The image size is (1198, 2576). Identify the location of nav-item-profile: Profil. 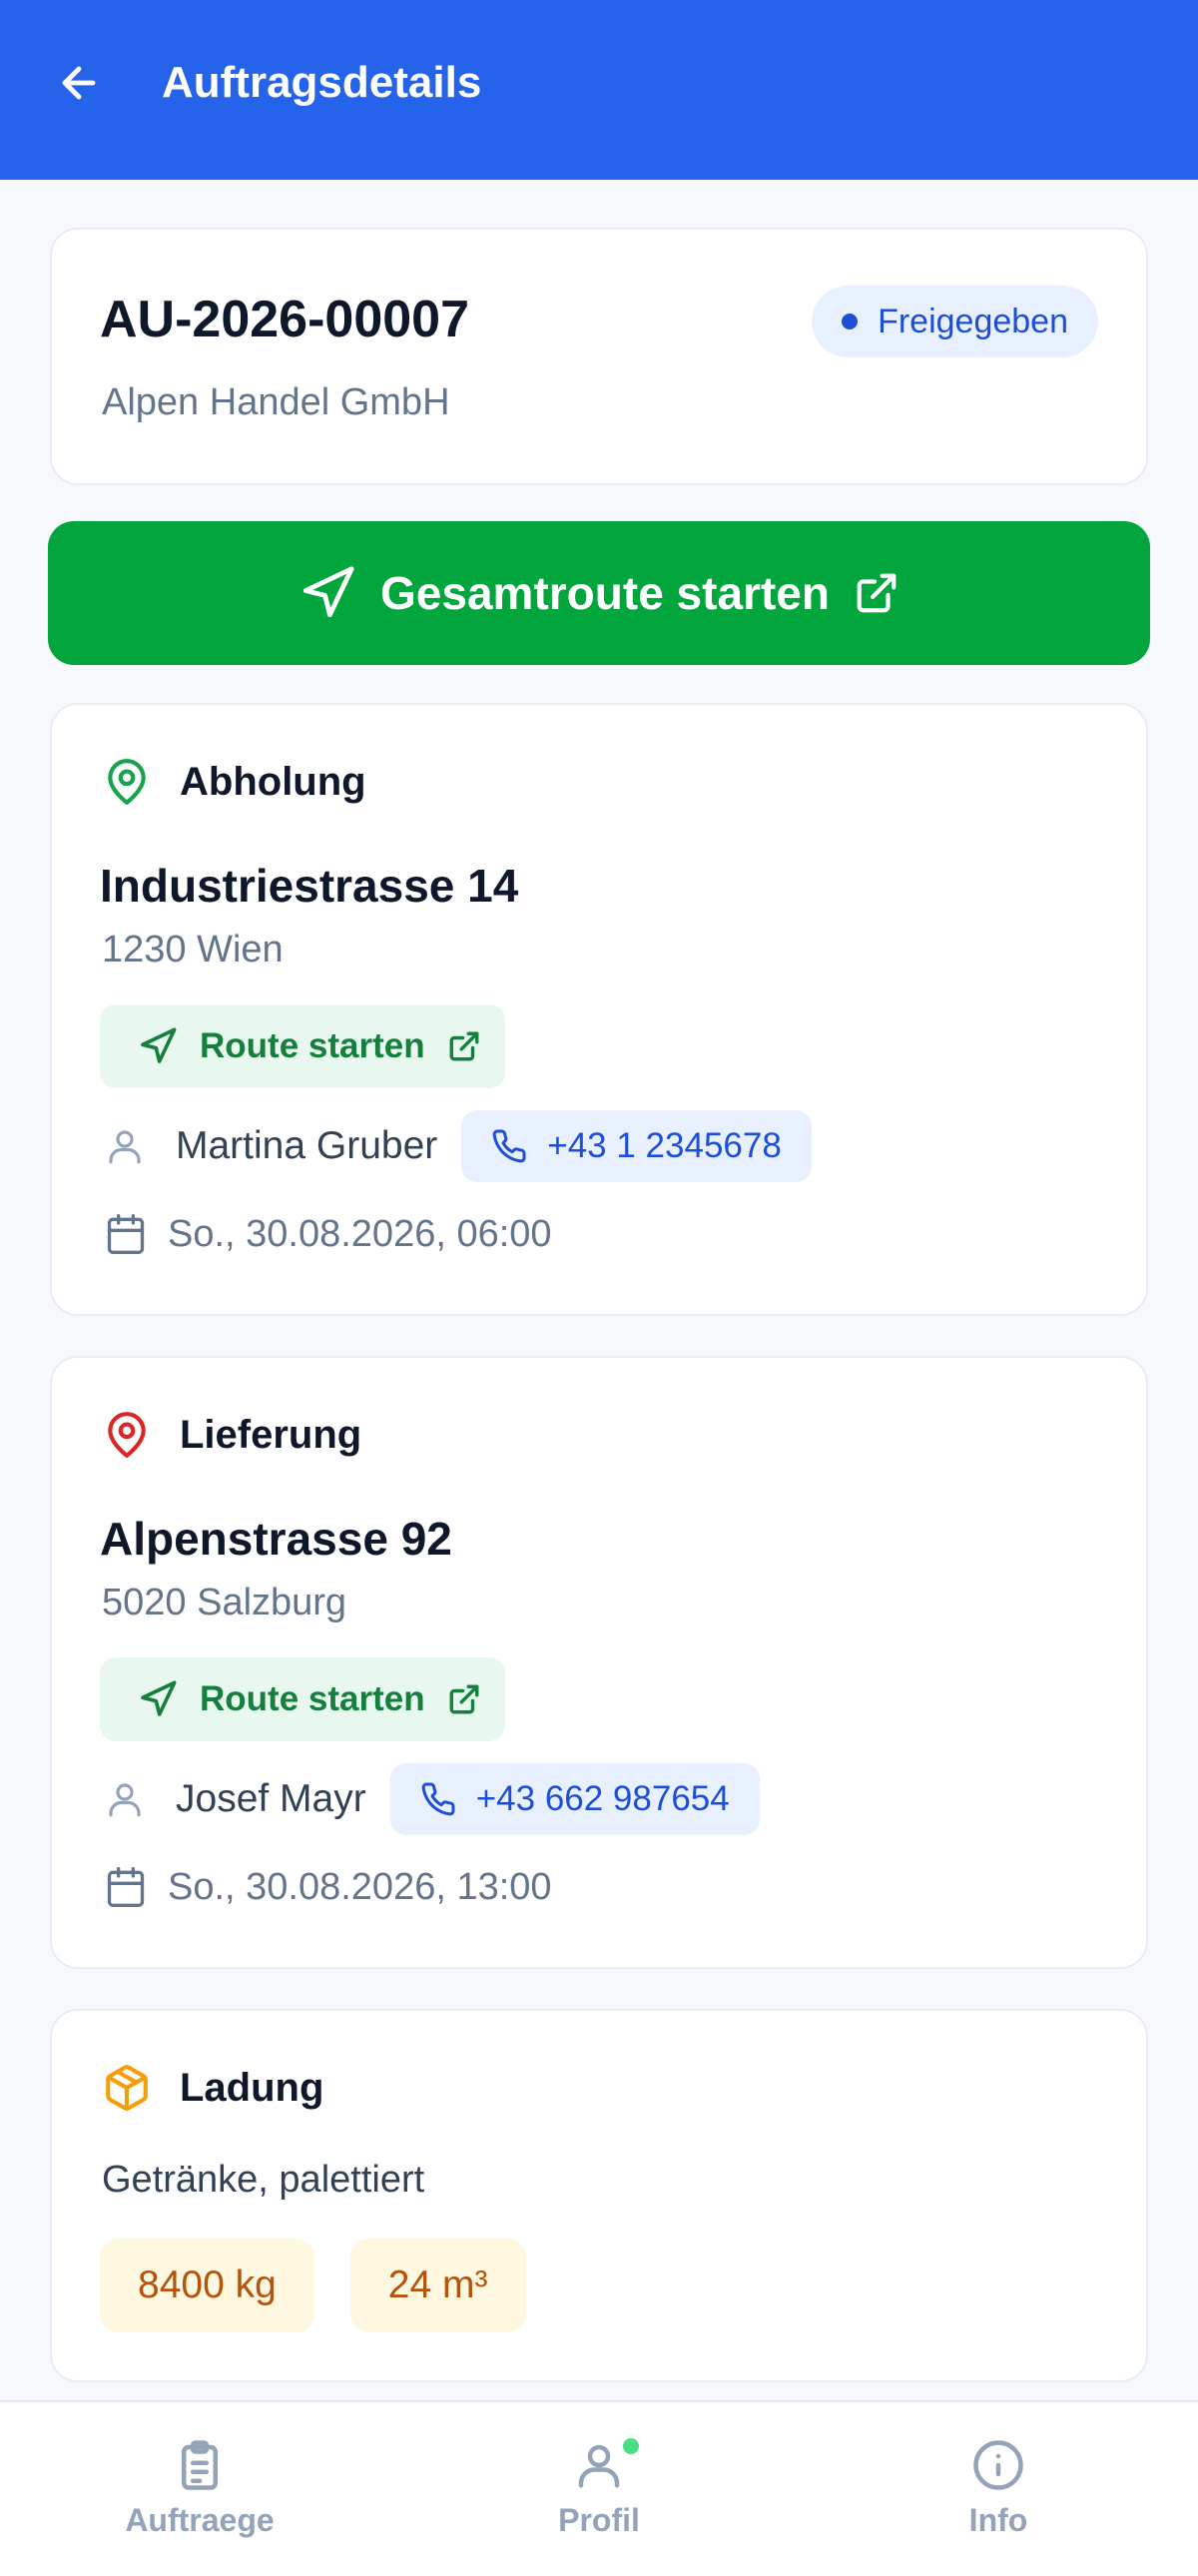
(599, 2488).